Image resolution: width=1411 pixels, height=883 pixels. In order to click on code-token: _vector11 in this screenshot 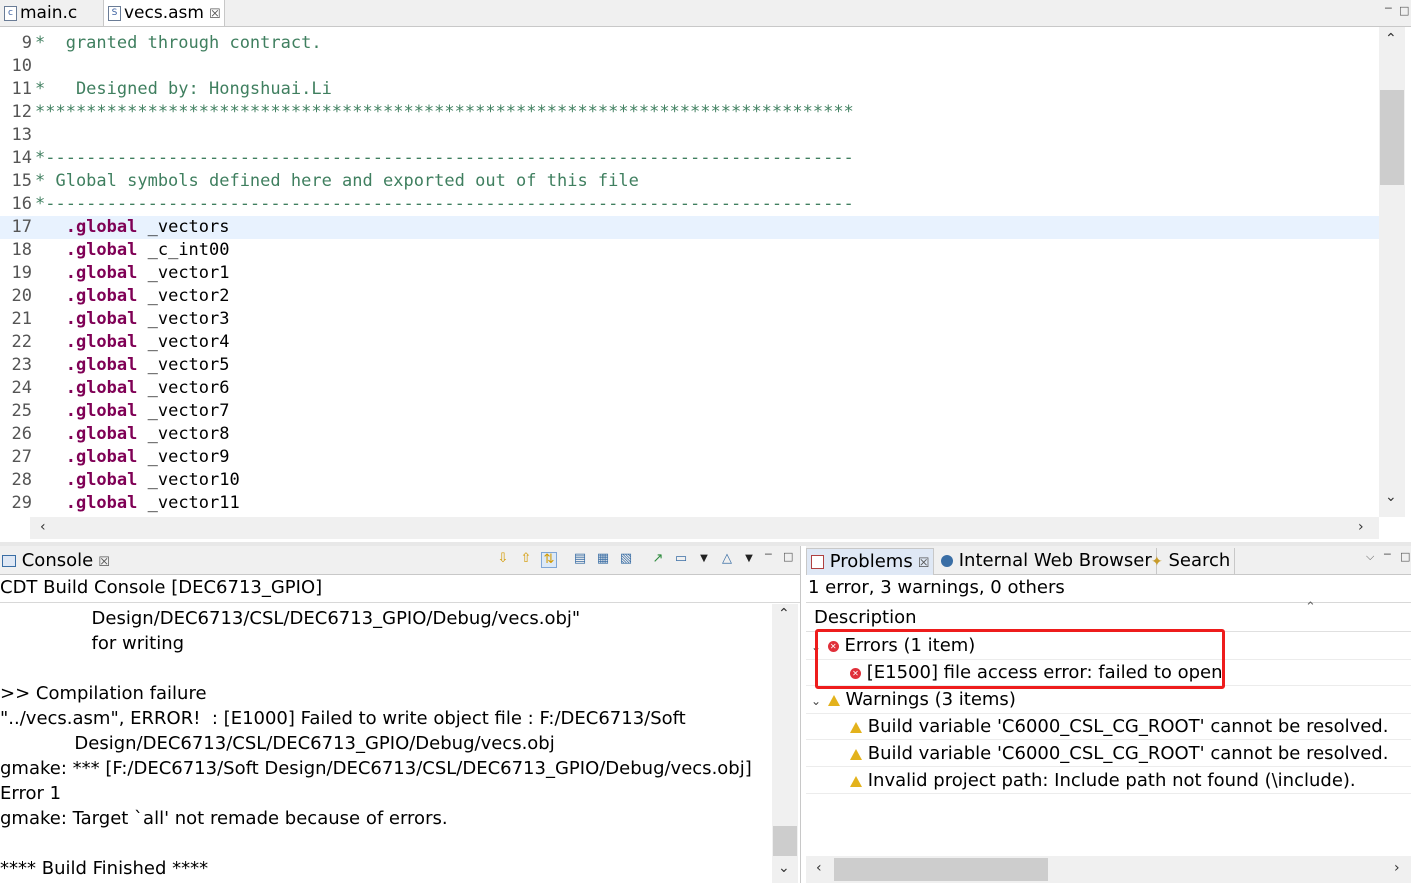, I will do `click(188, 503)`.